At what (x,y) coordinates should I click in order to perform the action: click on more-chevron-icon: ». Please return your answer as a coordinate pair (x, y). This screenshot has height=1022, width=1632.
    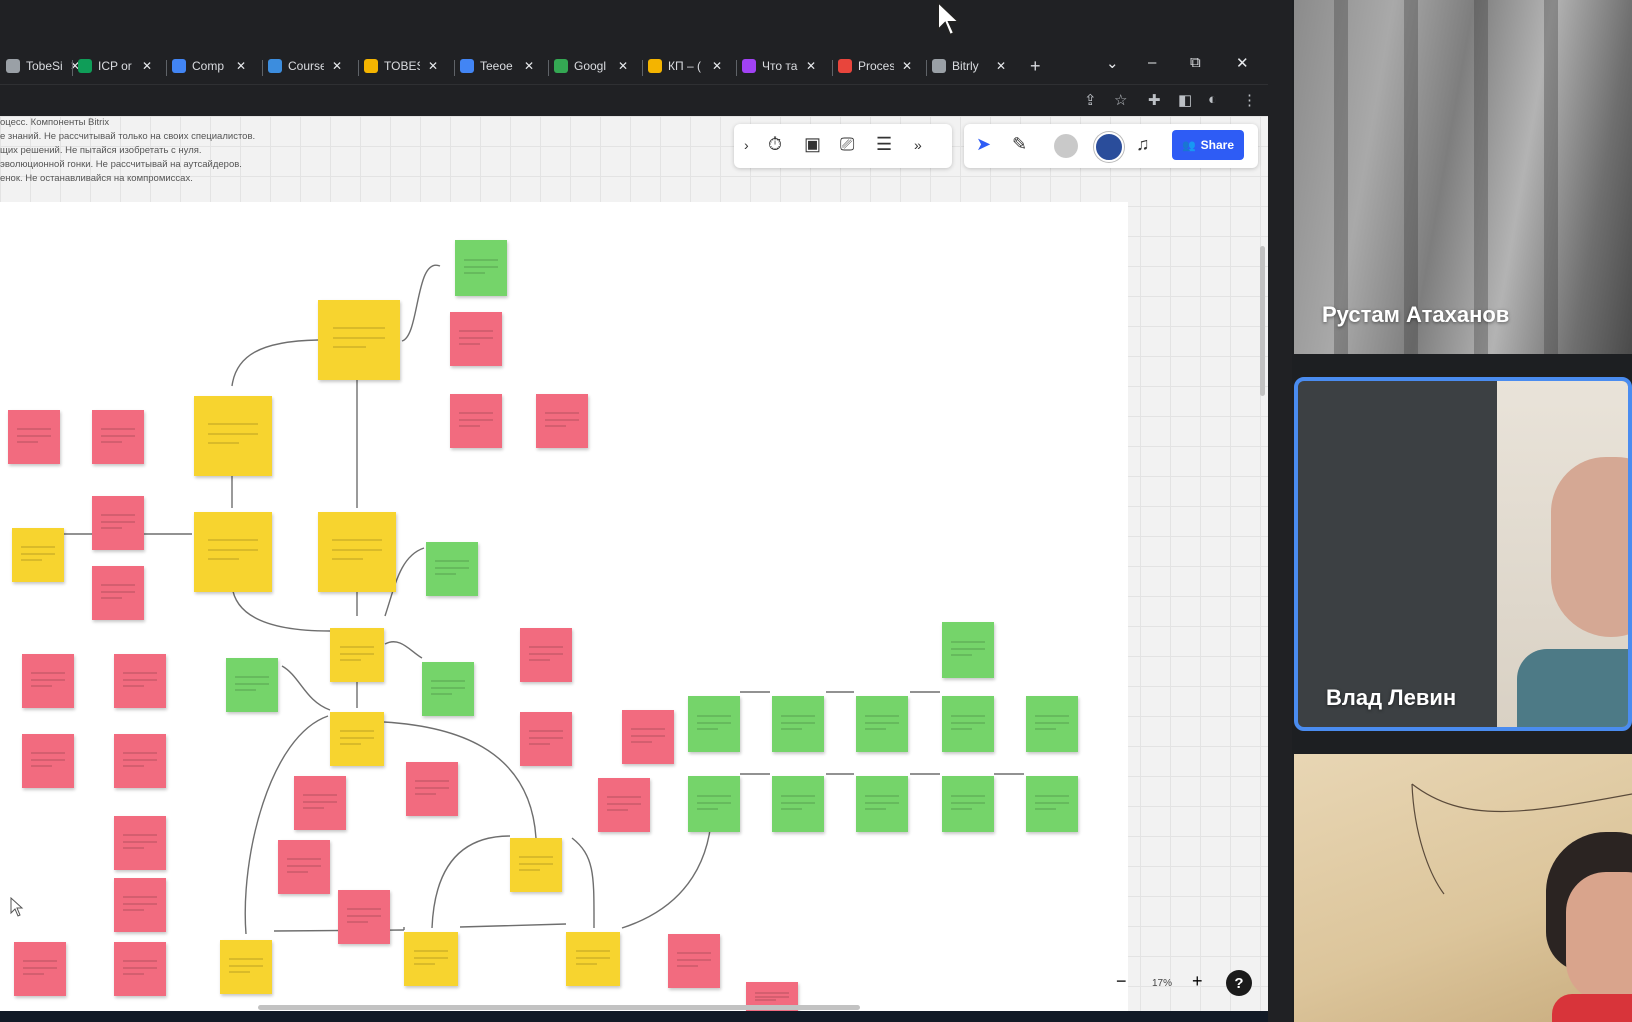
    Looking at the image, I should click on (918, 145).